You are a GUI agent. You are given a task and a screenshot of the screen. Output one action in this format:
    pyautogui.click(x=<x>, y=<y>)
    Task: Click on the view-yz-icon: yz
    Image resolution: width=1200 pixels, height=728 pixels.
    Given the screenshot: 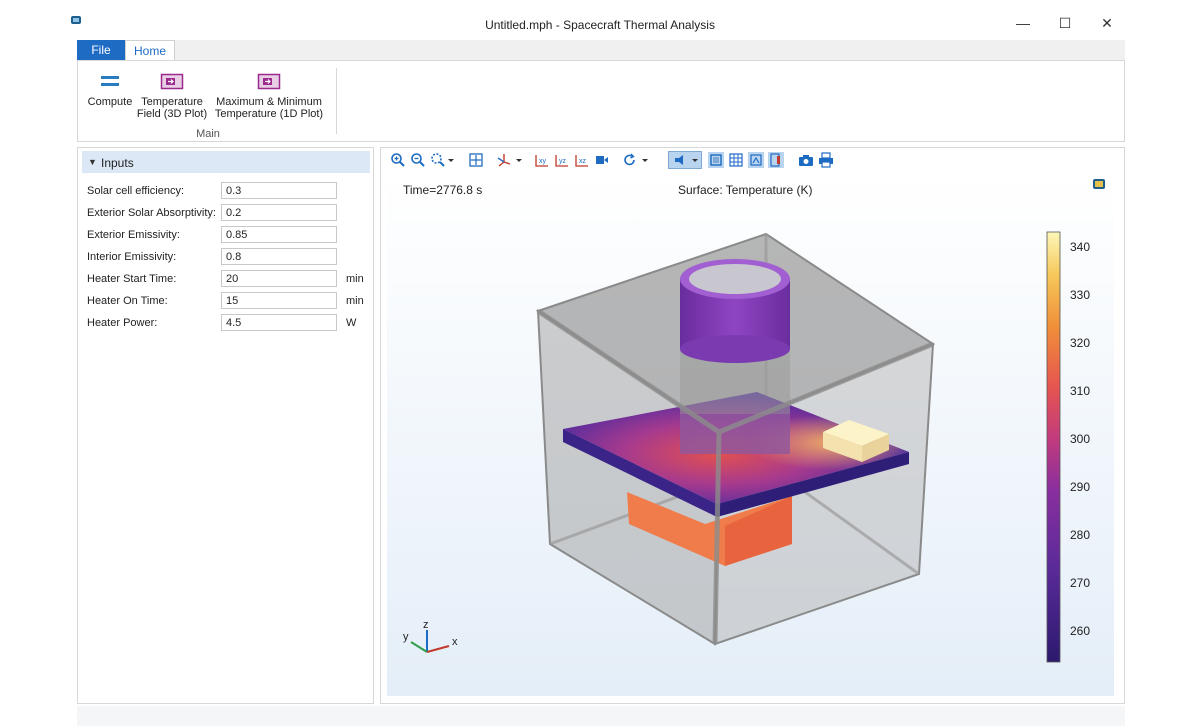 What is the action you would take?
    pyautogui.click(x=562, y=160)
    